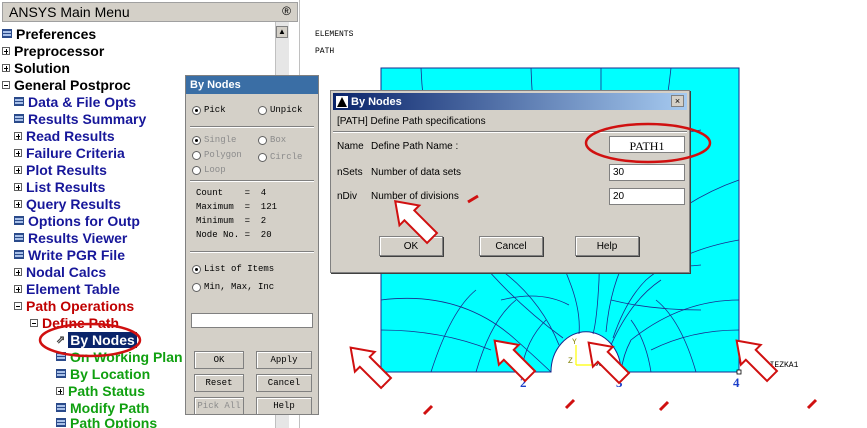  I want to click on menu-by-nodes: ⇗ By Nodes, so click(96, 339).